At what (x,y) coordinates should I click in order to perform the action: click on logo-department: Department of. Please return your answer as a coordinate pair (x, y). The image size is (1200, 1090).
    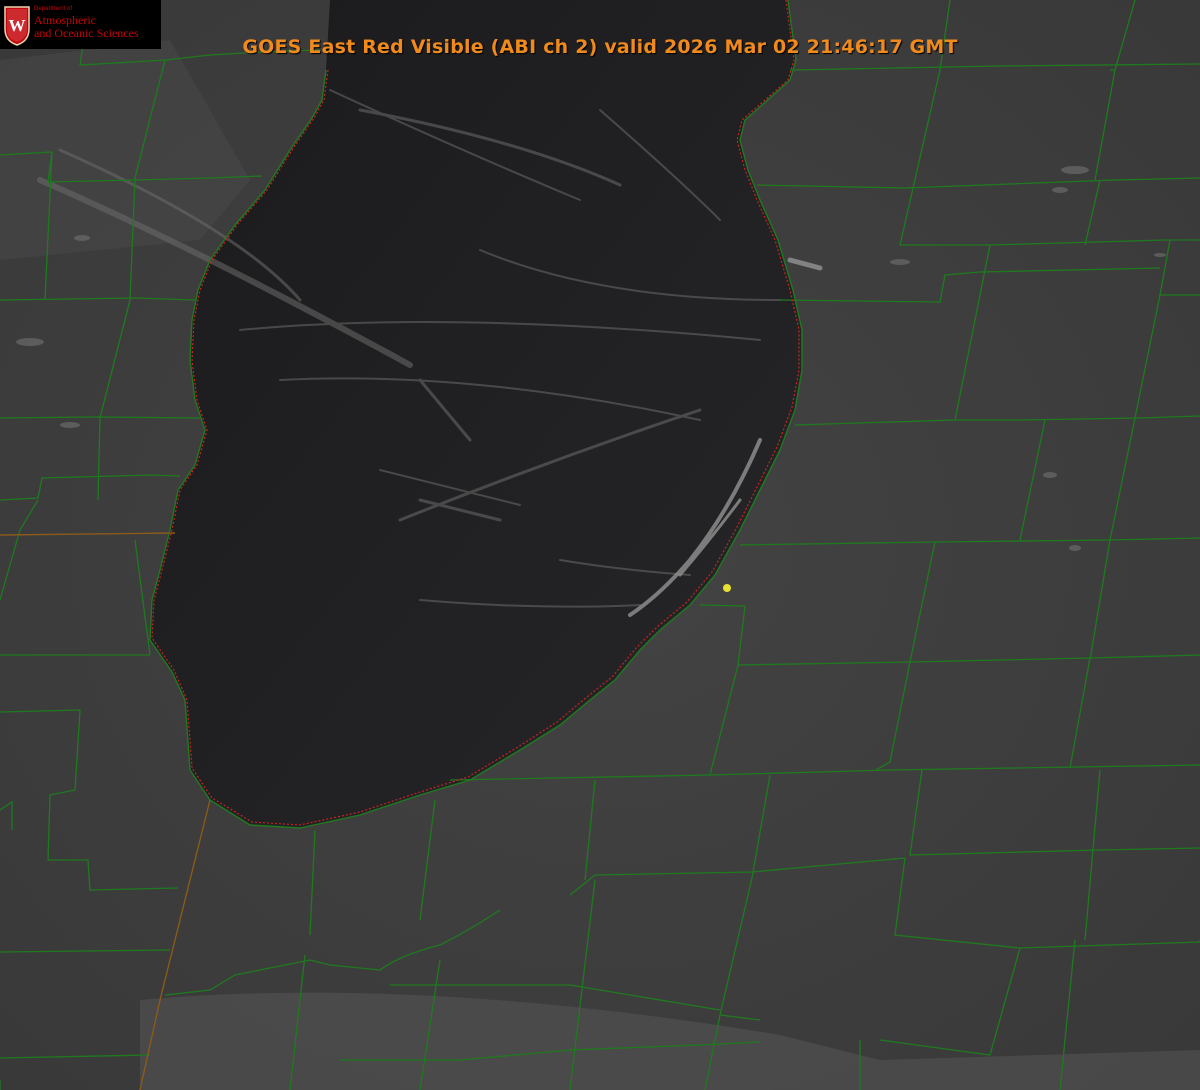
    Looking at the image, I should click on (53, 9).